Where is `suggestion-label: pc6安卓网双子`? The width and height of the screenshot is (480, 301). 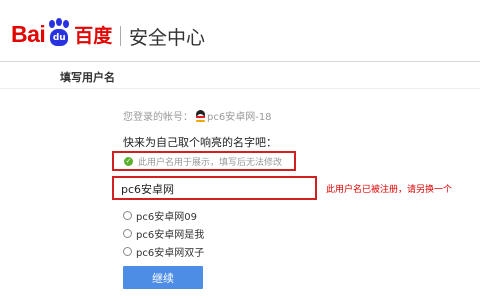
suggestion-label: pc6安卓网双子 is located at coordinates (170, 253).